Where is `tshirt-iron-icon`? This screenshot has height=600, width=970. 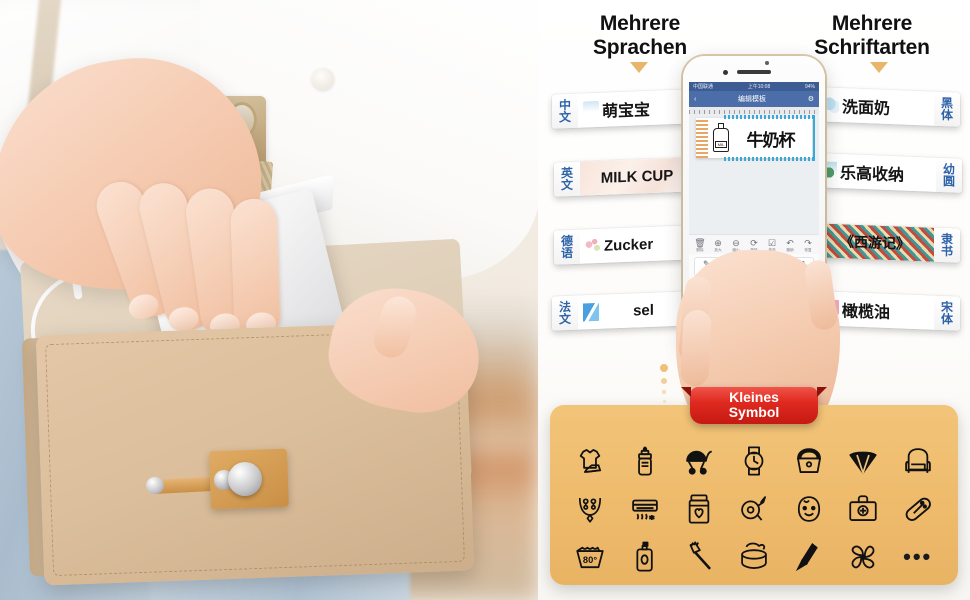 tshirt-iron-icon is located at coordinates (590, 461).